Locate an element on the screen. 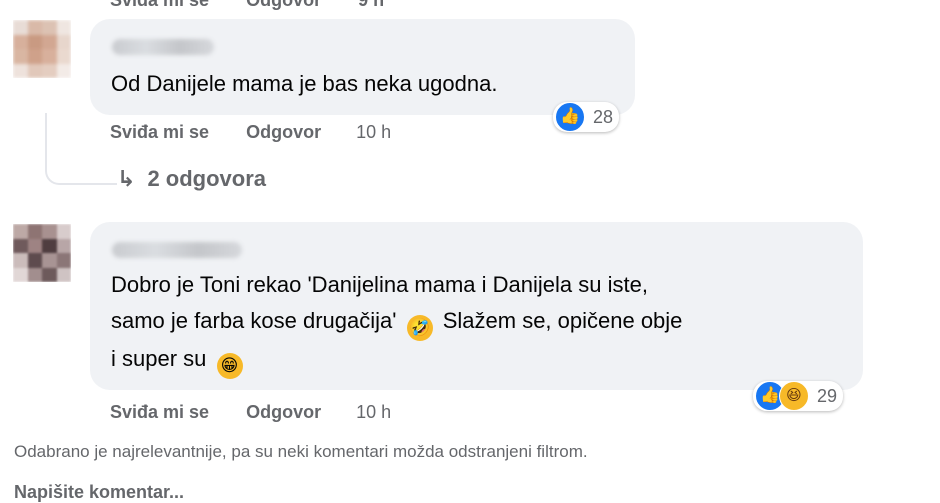  comment-text: Od Danijele mama je bas neka ugodna. is located at coordinates (304, 83).